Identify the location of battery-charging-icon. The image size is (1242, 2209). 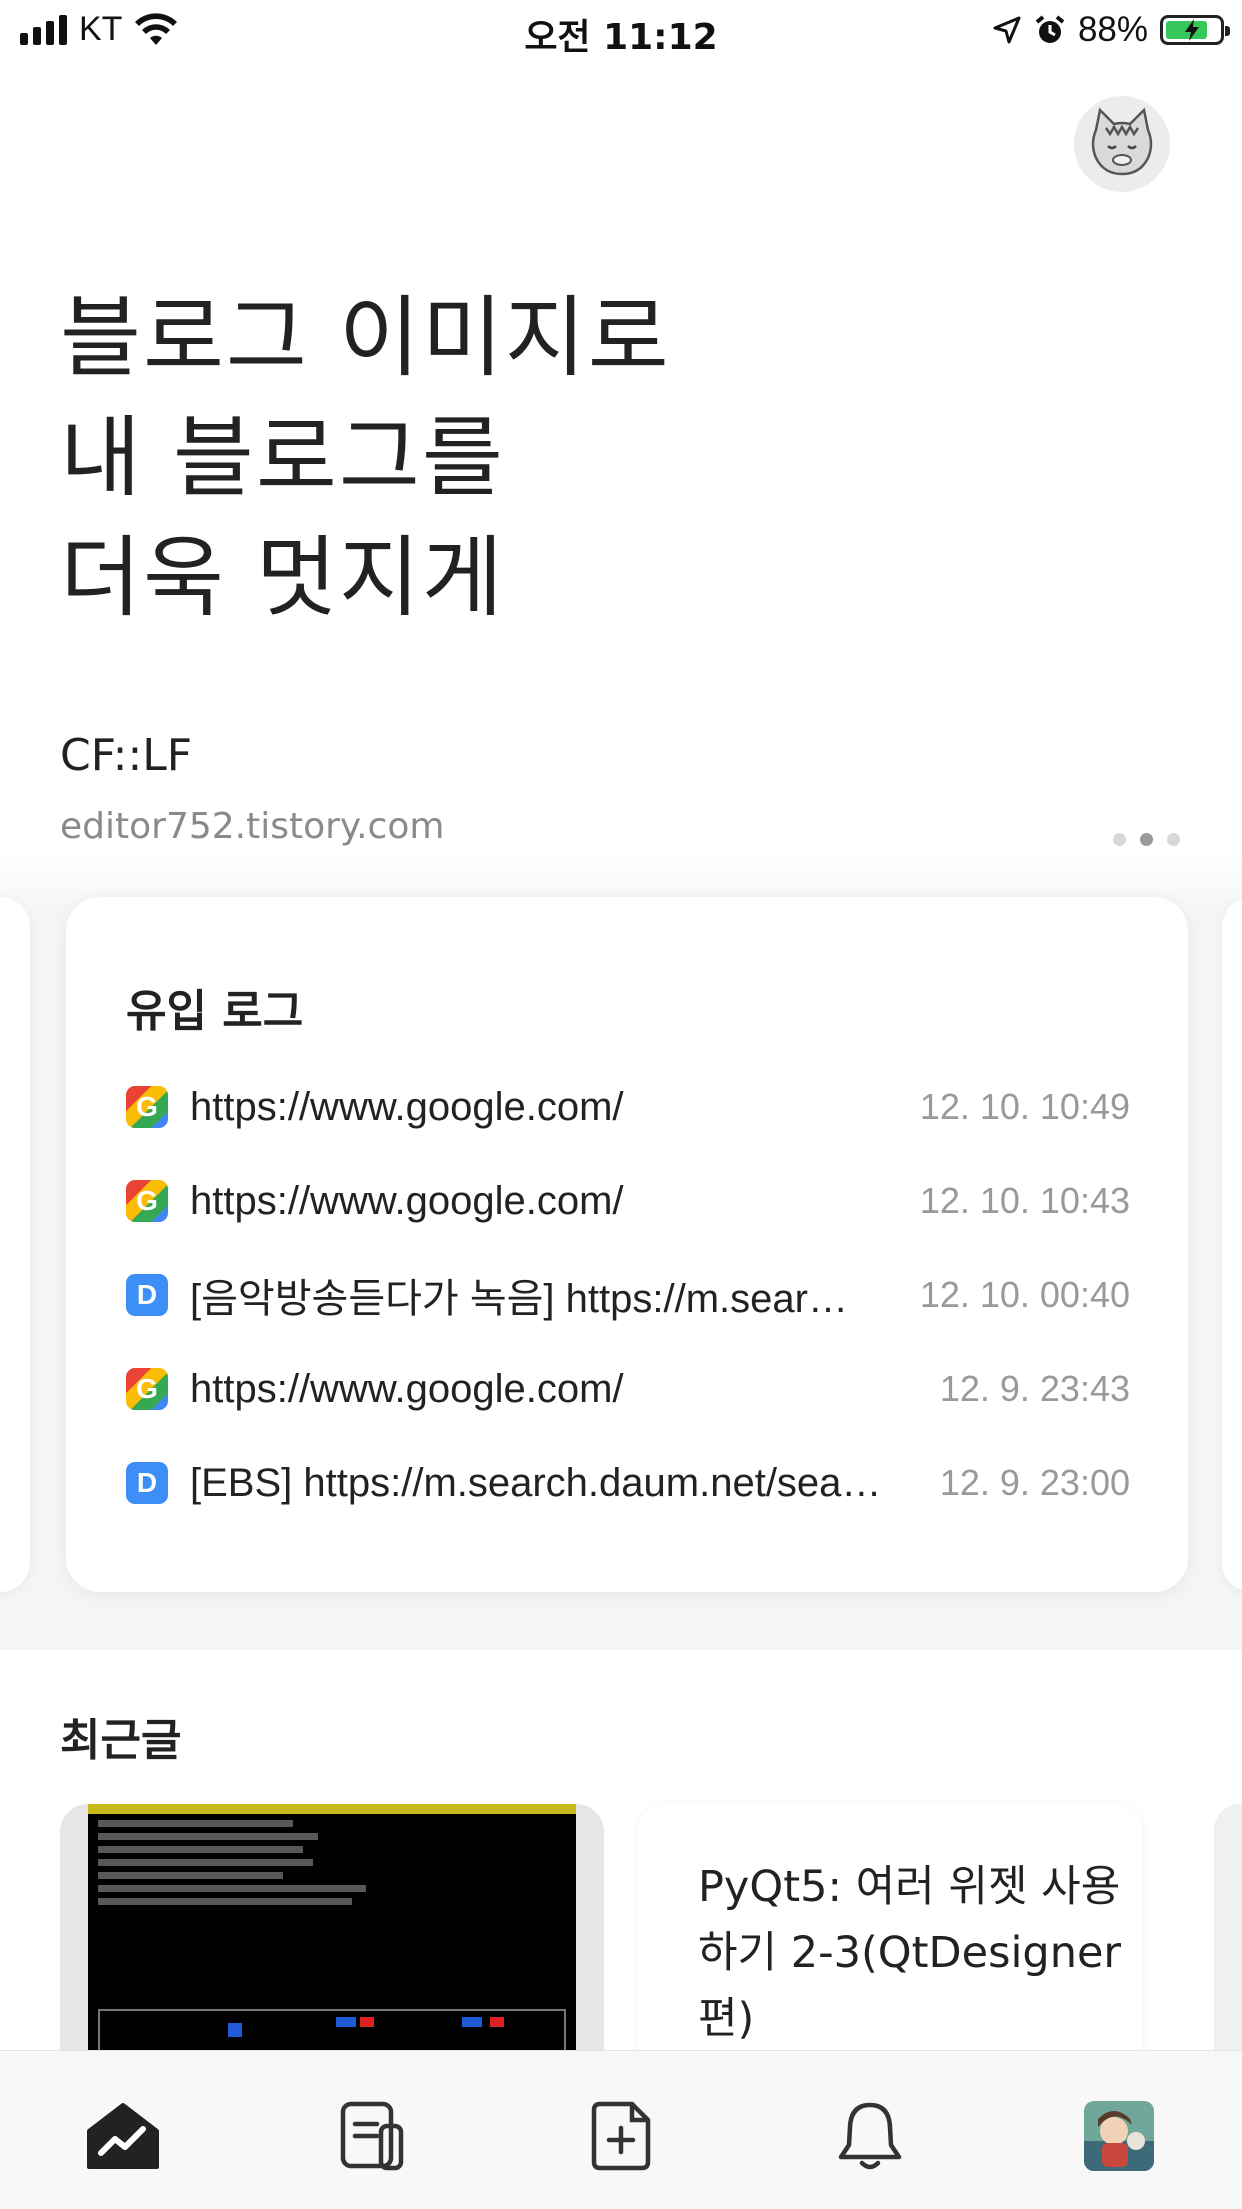
(1195, 30).